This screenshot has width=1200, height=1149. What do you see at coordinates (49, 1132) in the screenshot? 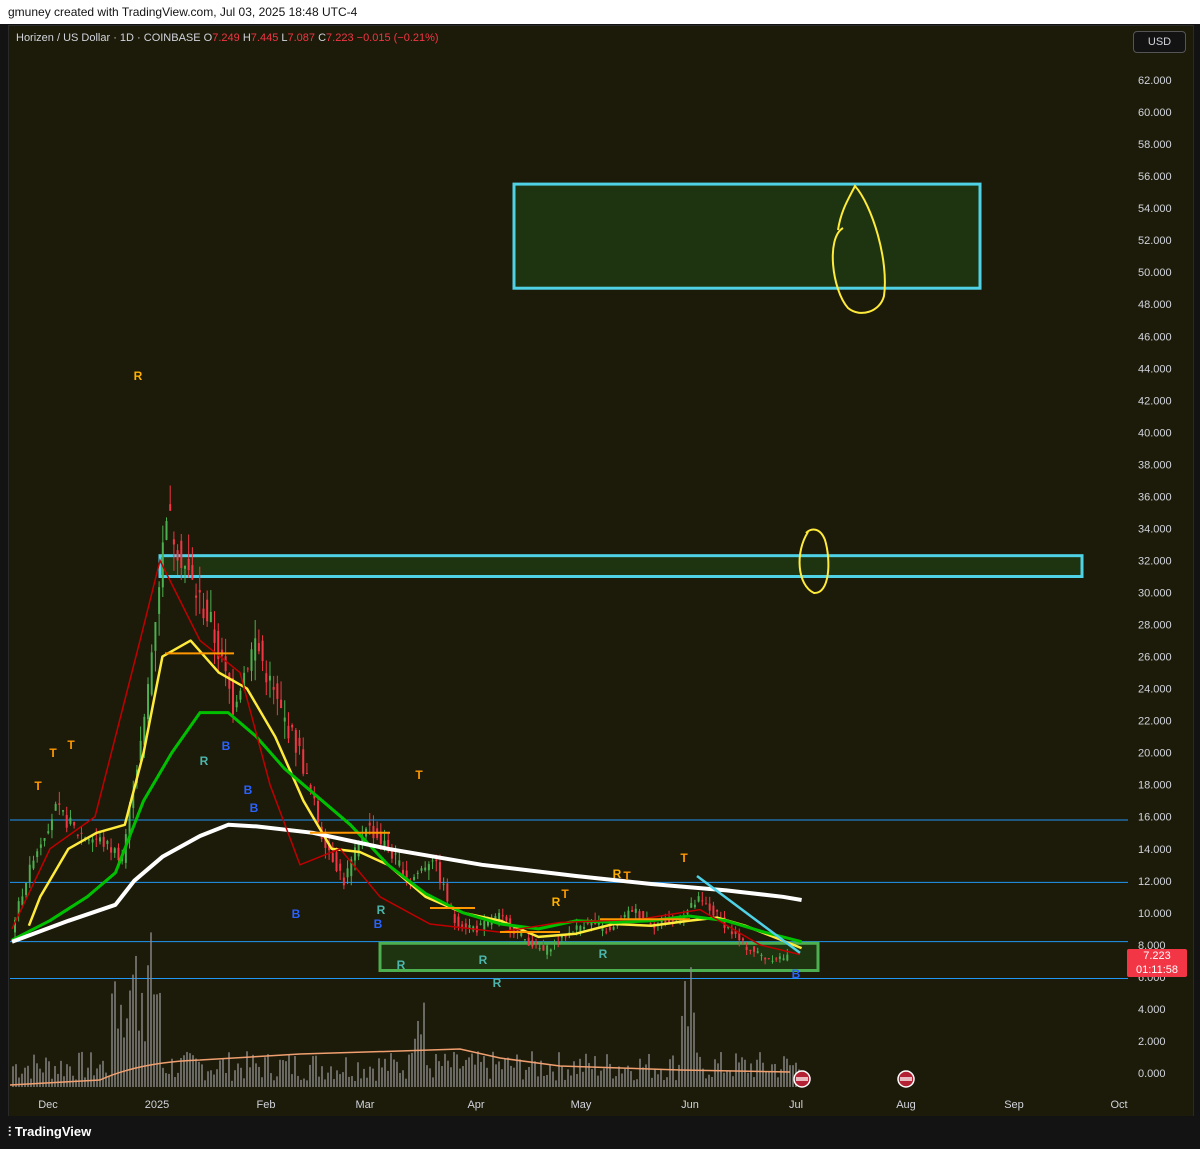
I see `tradingview-logo: ⫶ TradingView` at bounding box center [49, 1132].